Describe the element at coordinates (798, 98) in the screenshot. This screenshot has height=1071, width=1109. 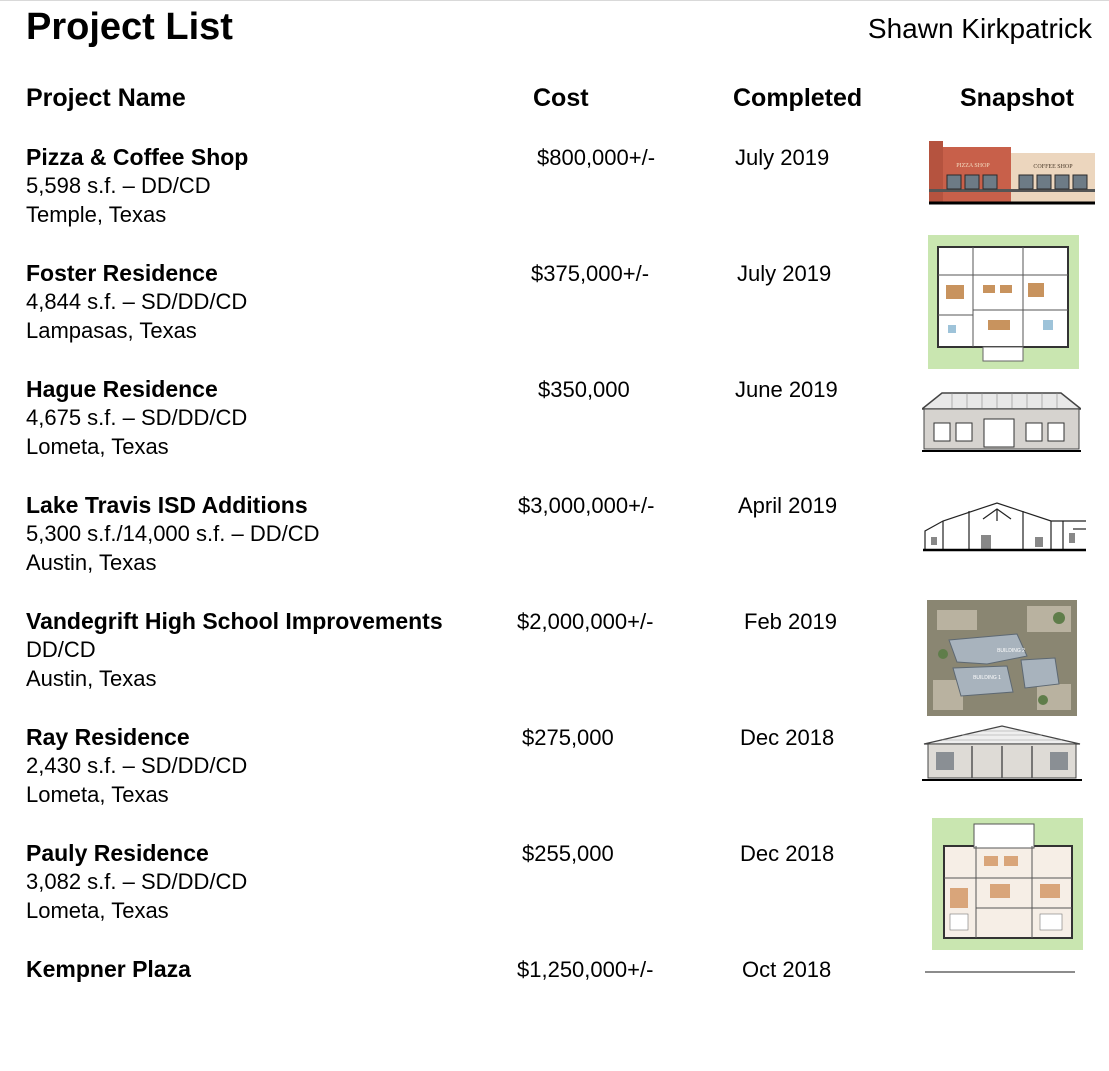
I see `column-header-completed: Completed` at that location.